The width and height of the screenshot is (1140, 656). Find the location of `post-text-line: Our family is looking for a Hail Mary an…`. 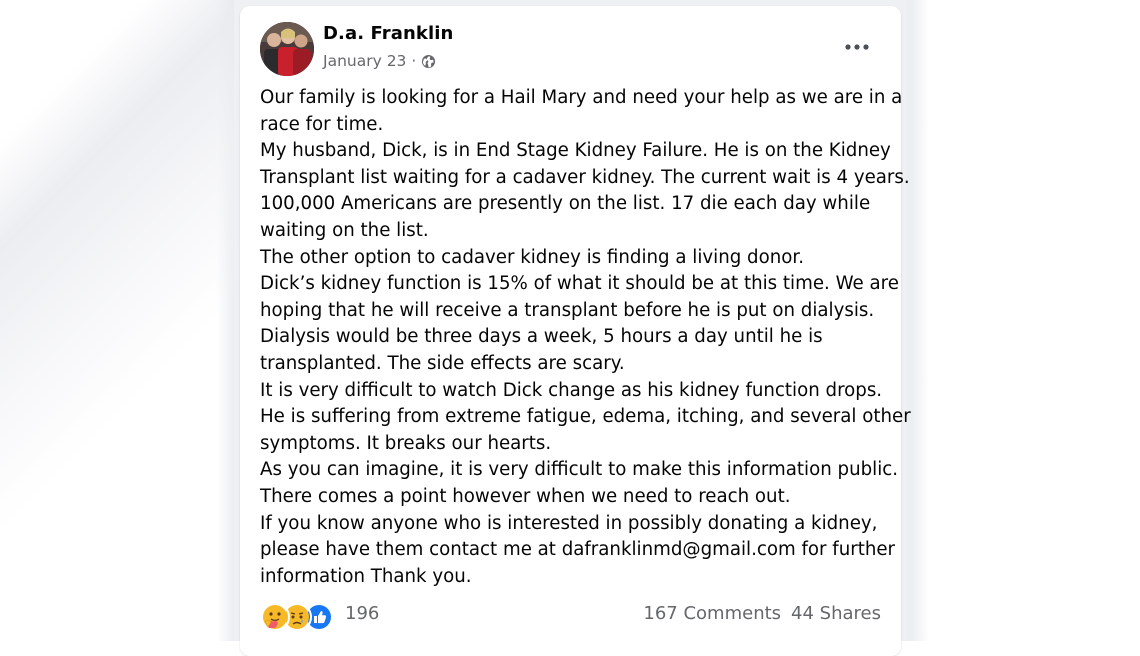

post-text-line: Our family is looking for a Hail Mary an… is located at coordinates (581, 97).